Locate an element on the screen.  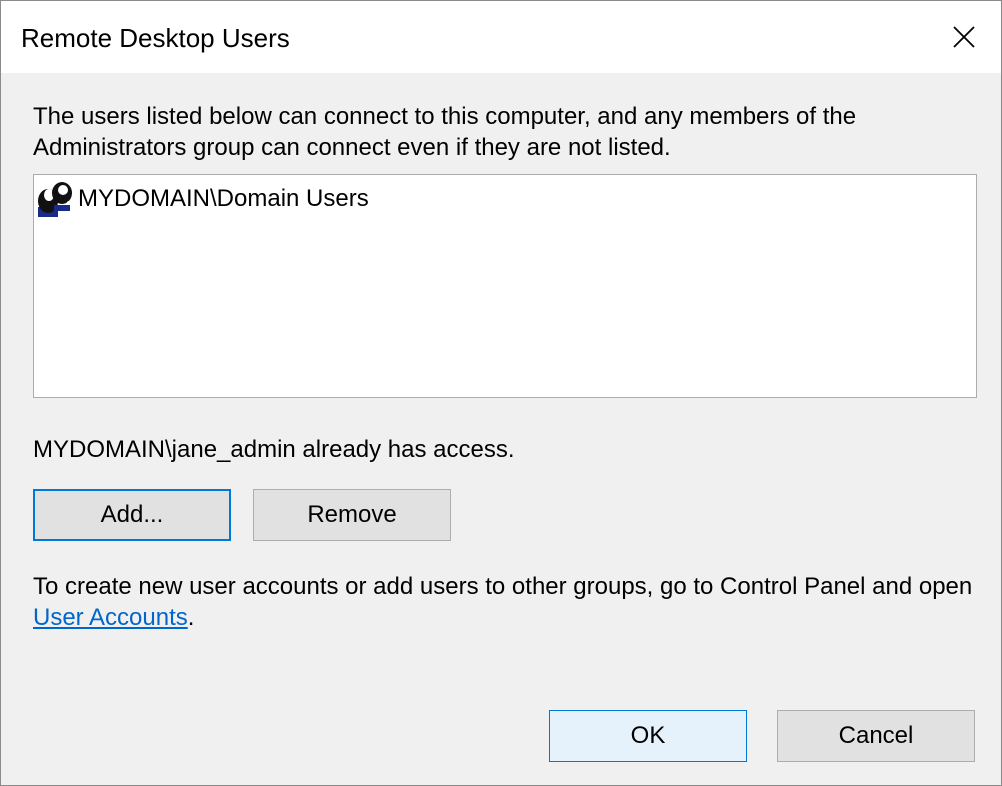
access-note: MYDOMAIN\jane_admin already has access. is located at coordinates (274, 449).